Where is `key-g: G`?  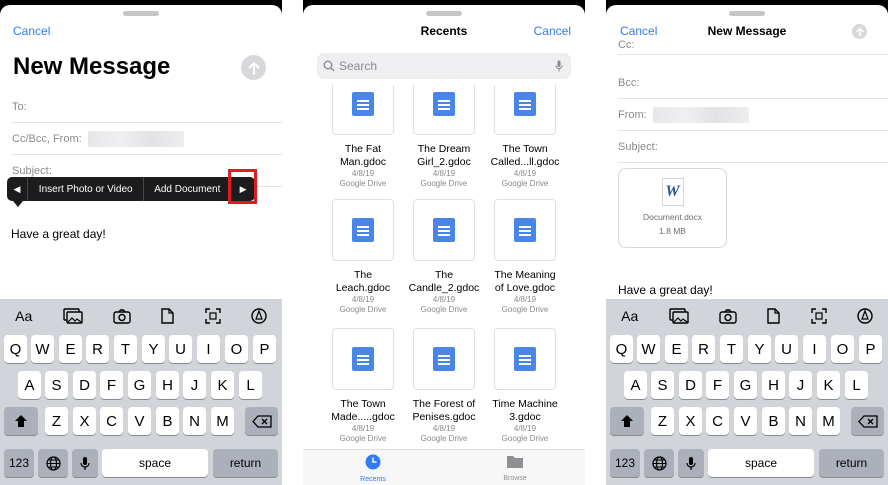
key-g: G is located at coordinates (745, 385).